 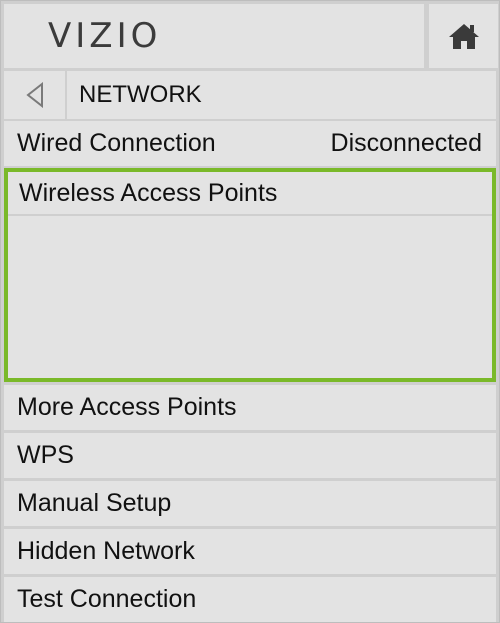 What do you see at coordinates (116, 143) in the screenshot?
I see `wired-connection-label: Wired Connection` at bounding box center [116, 143].